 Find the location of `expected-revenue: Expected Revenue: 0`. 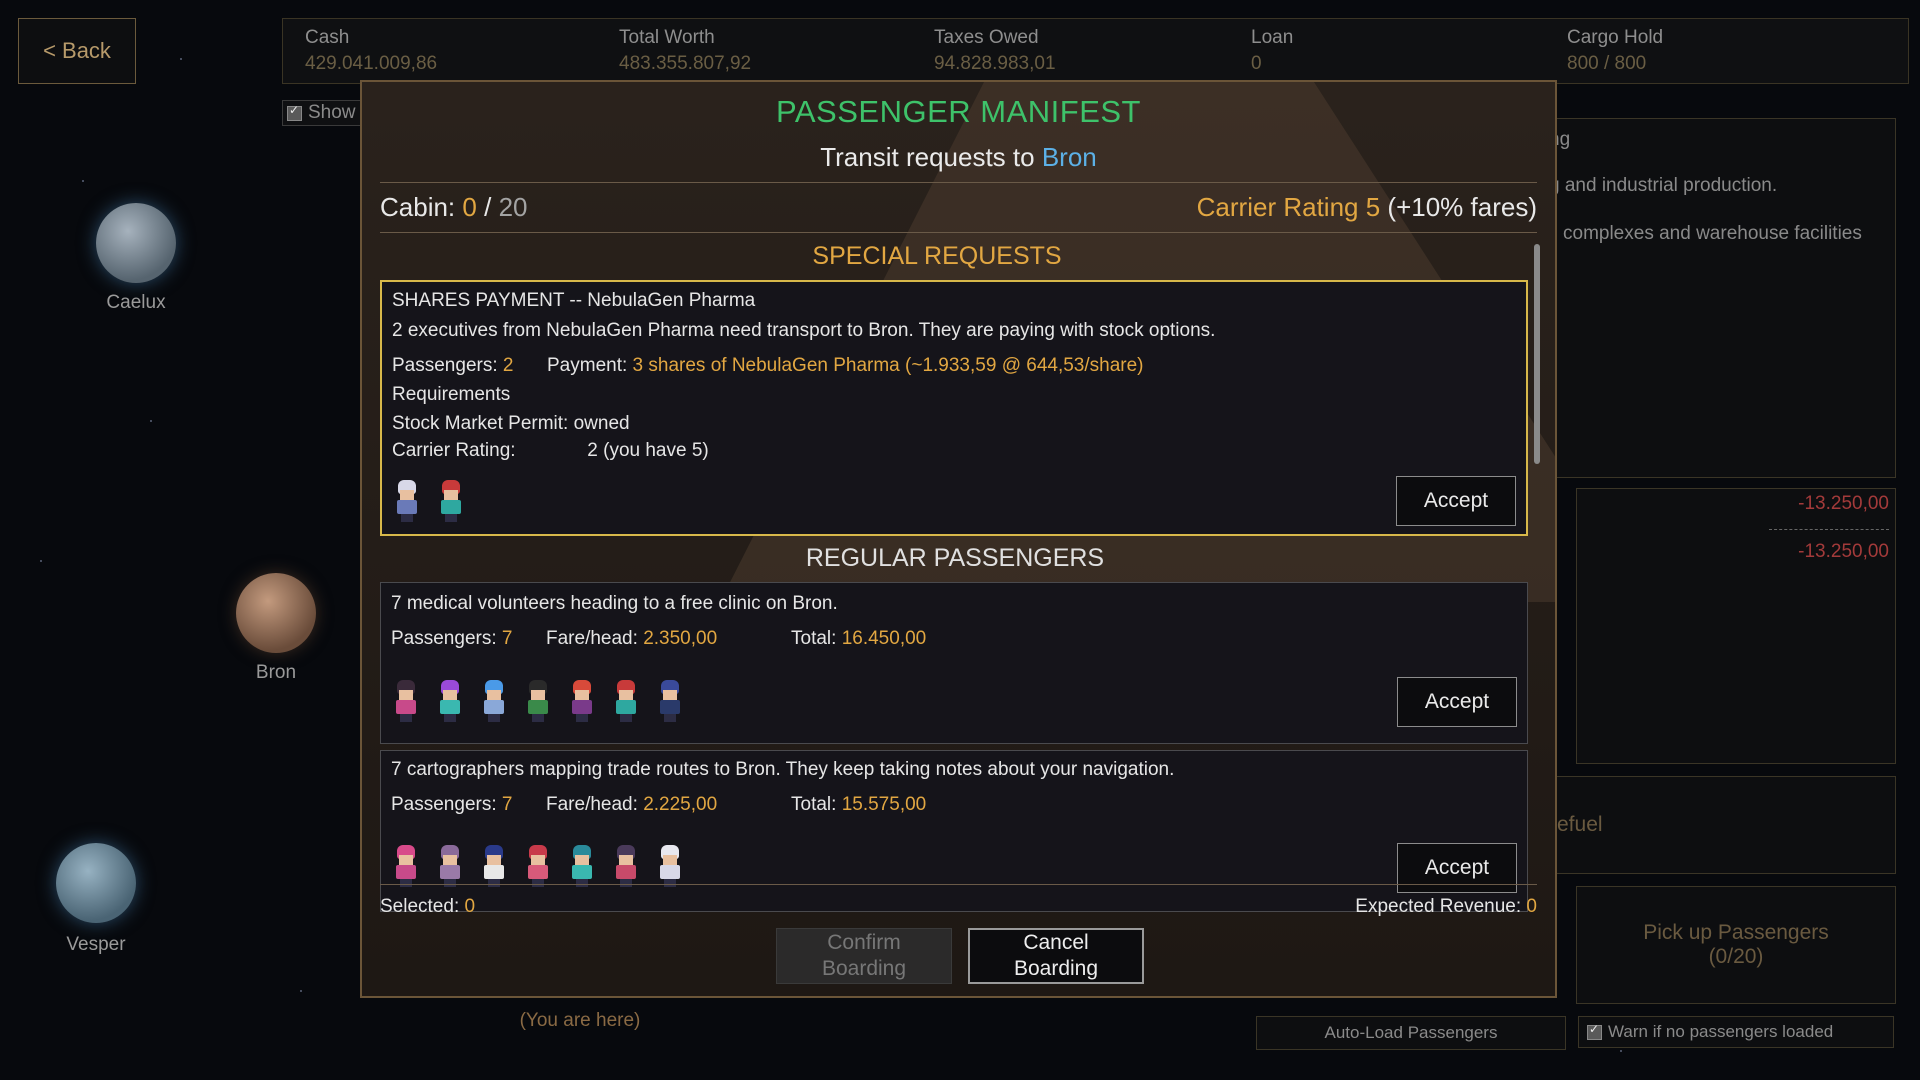

expected-revenue: Expected Revenue: 0 is located at coordinates (1446, 907).